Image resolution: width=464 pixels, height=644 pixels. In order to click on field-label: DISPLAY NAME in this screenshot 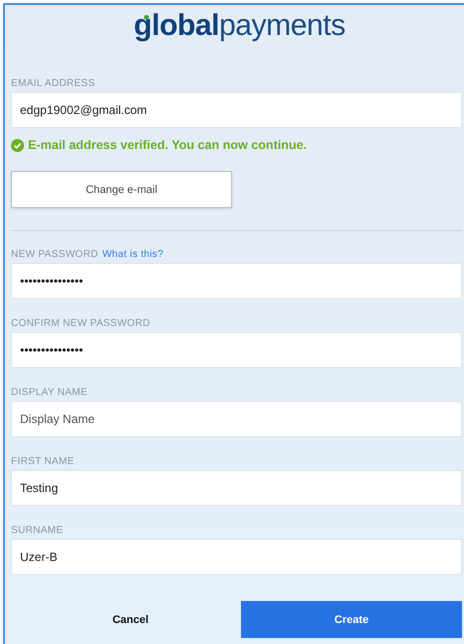, I will do `click(49, 392)`.